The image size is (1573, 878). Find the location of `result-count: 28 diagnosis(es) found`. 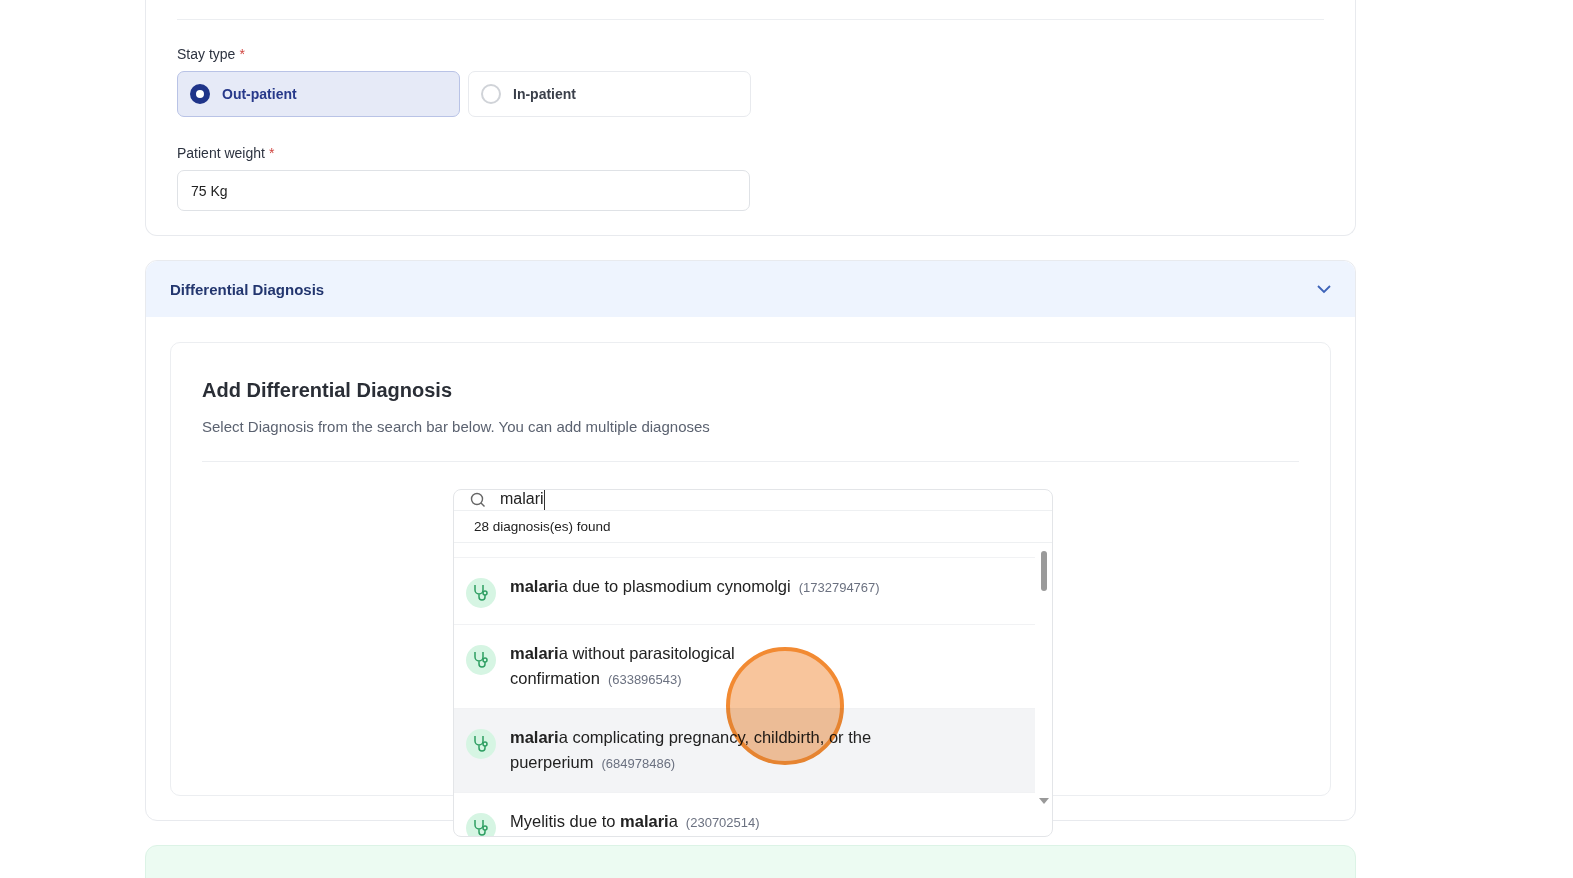

result-count: 28 diagnosis(es) found is located at coordinates (753, 527).